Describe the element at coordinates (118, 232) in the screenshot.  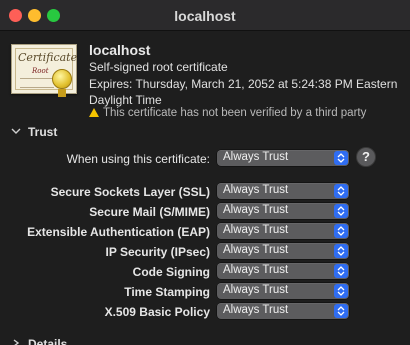
I see `policy-label: Extensible Authentication (EAP)` at that location.